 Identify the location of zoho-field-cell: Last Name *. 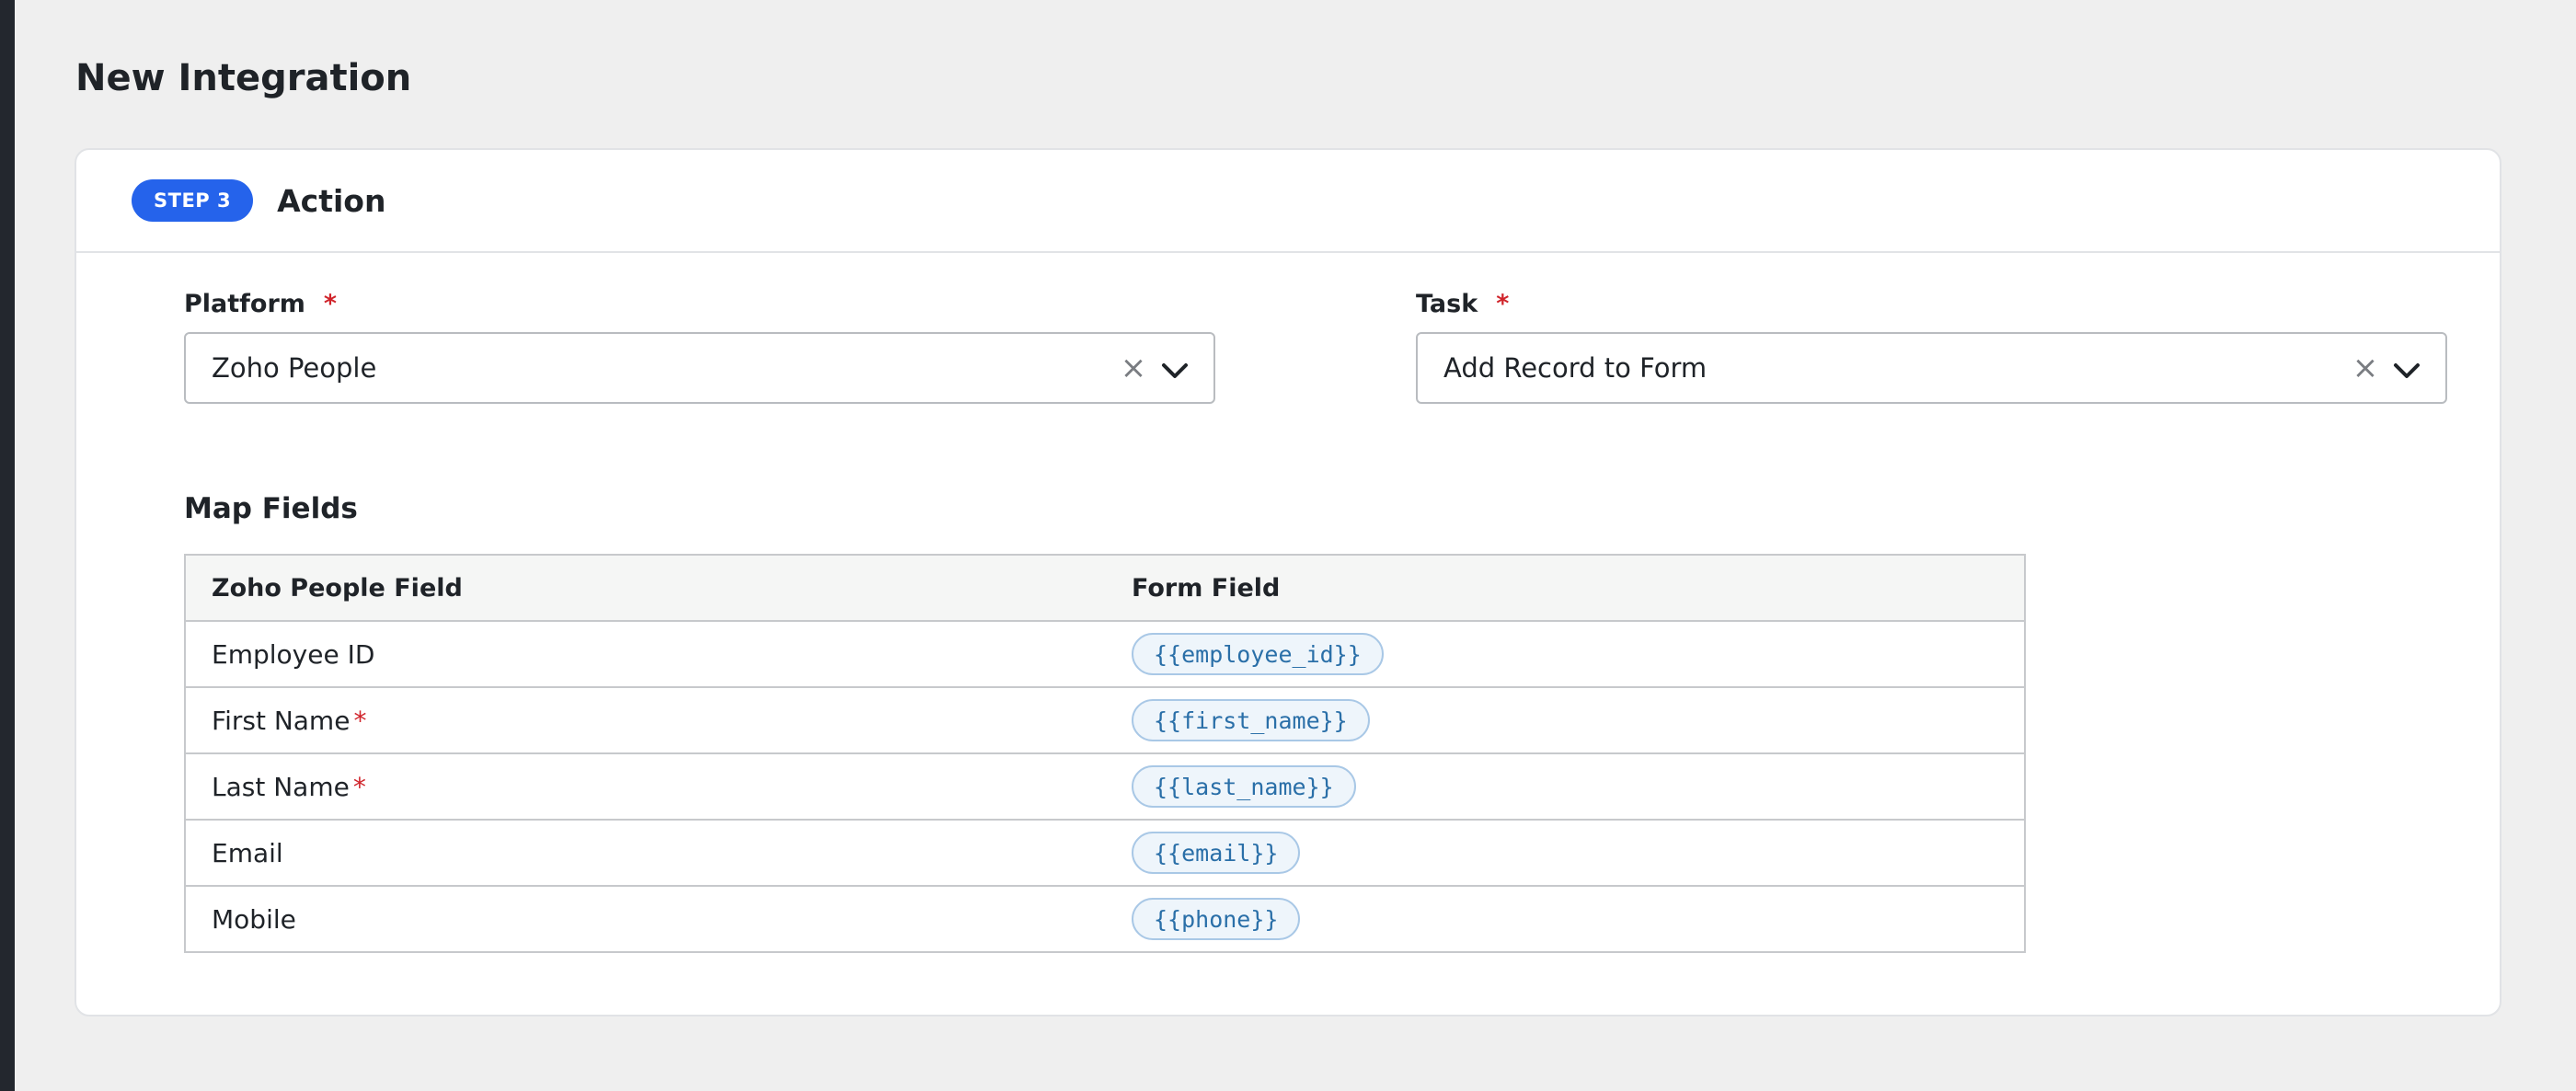
(645, 787).